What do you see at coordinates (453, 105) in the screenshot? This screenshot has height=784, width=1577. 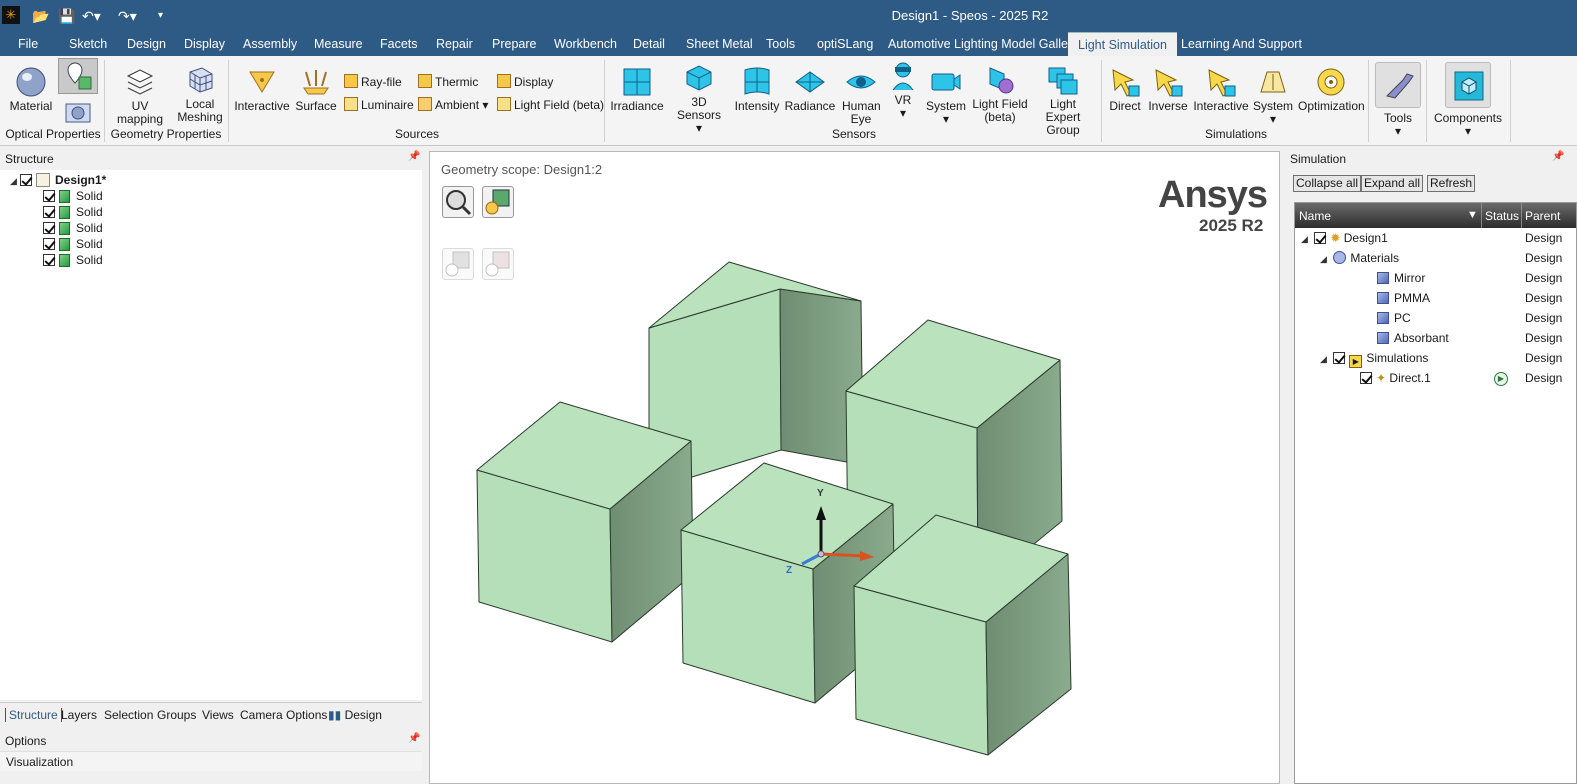 I see `ambient-source-button: Ambient ▾` at bounding box center [453, 105].